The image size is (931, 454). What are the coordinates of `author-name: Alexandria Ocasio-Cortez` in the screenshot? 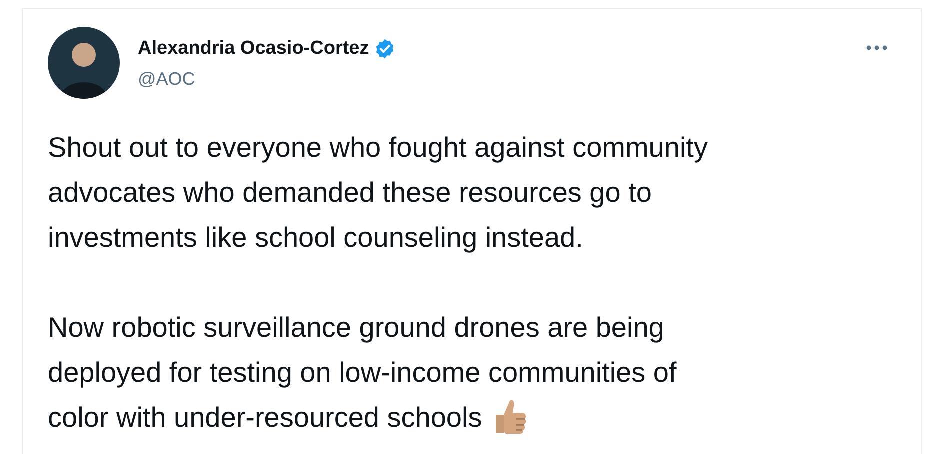 It's located at (254, 49).